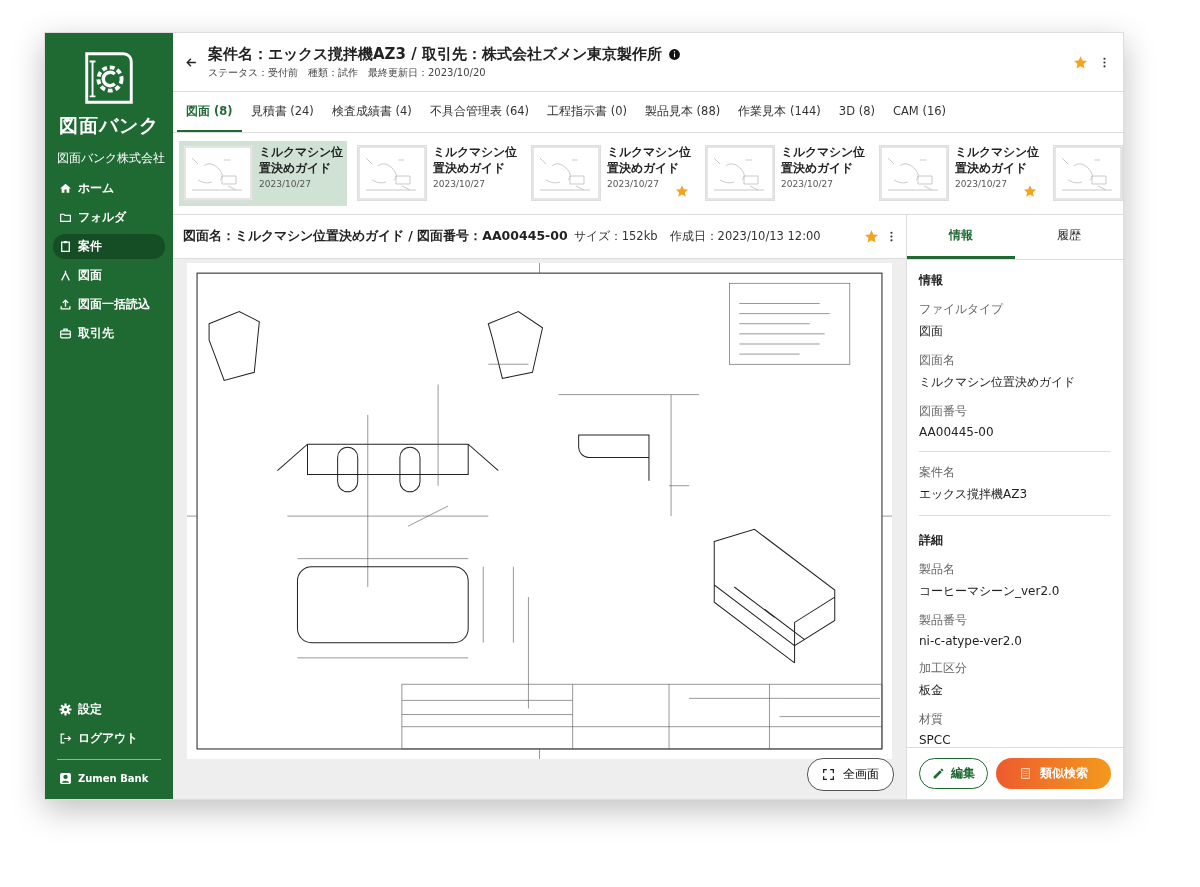 The width and height of the screenshot is (1200, 887). I want to click on panel-tab: 履歴, so click(1069, 237).